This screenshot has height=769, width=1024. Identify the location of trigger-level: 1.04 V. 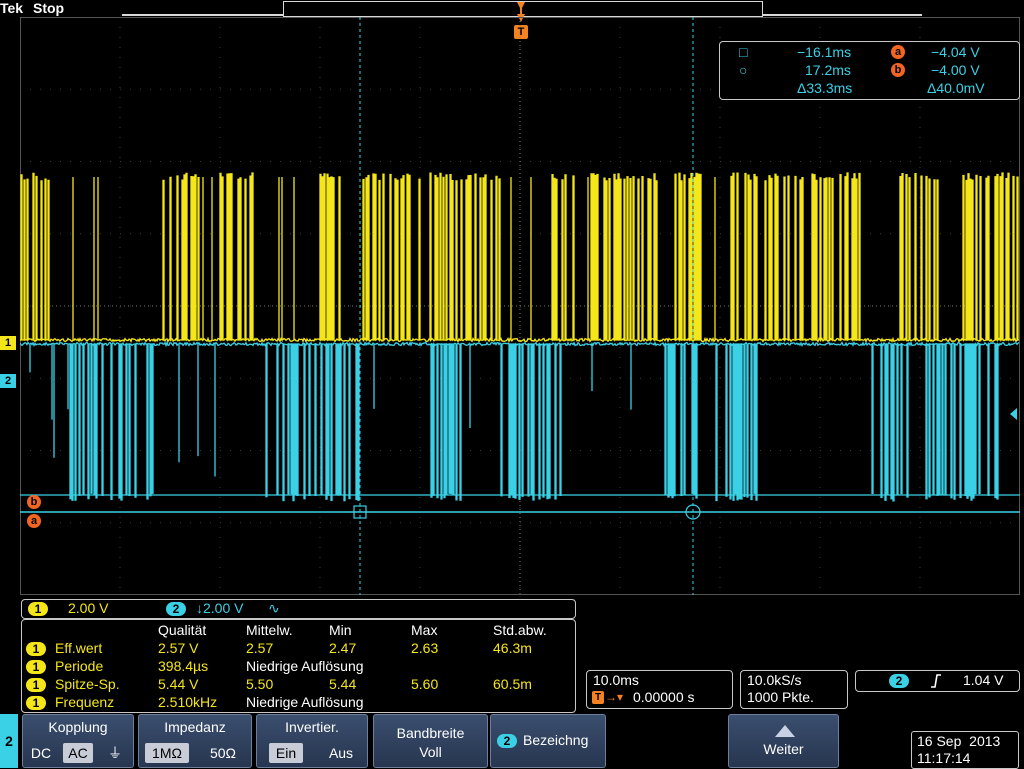
(983, 680).